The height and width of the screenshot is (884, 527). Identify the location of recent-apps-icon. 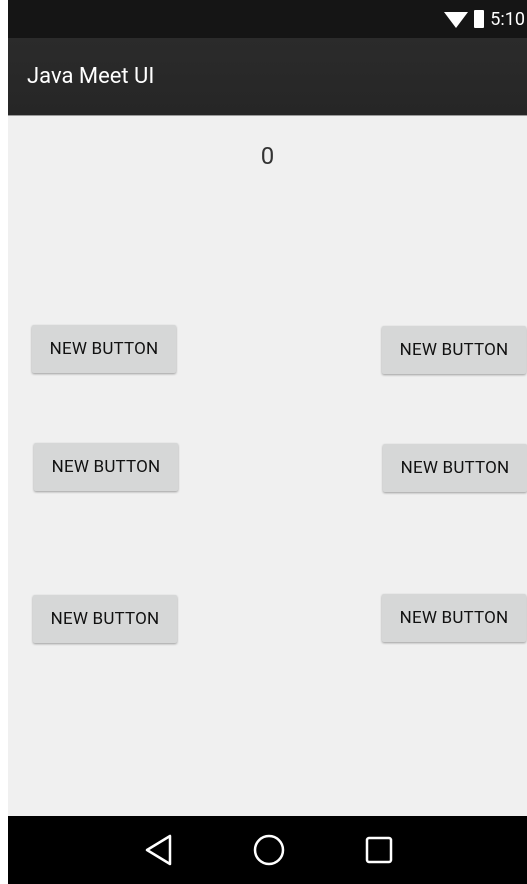
(379, 850).